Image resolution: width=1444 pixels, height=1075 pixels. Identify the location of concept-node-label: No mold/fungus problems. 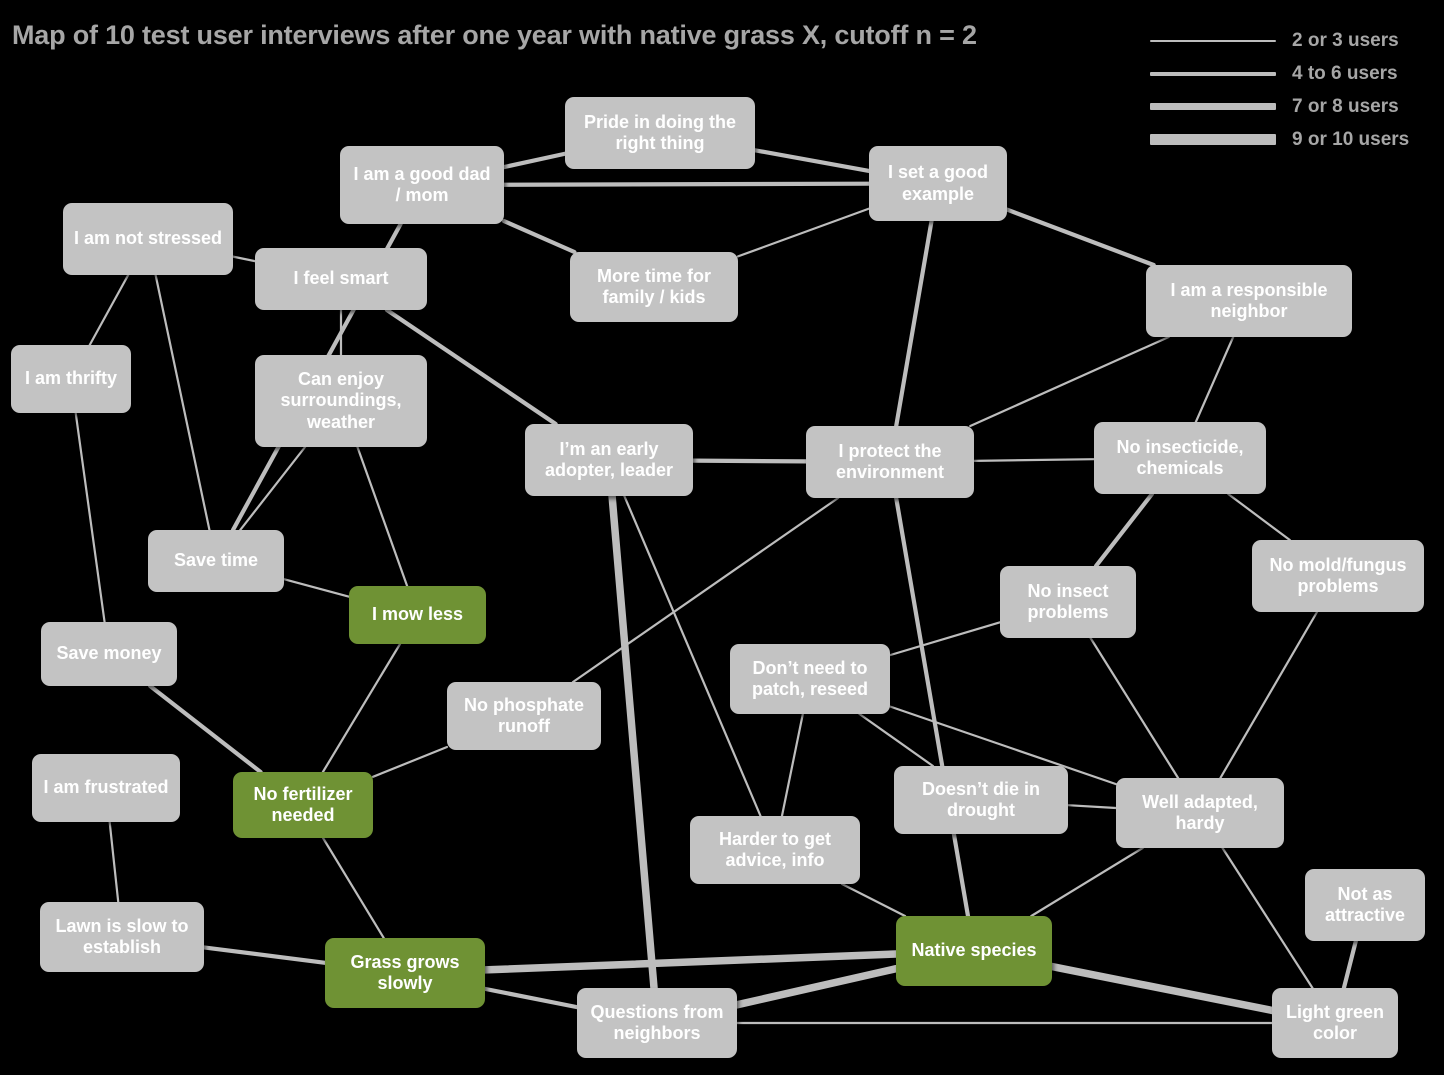
(1338, 575).